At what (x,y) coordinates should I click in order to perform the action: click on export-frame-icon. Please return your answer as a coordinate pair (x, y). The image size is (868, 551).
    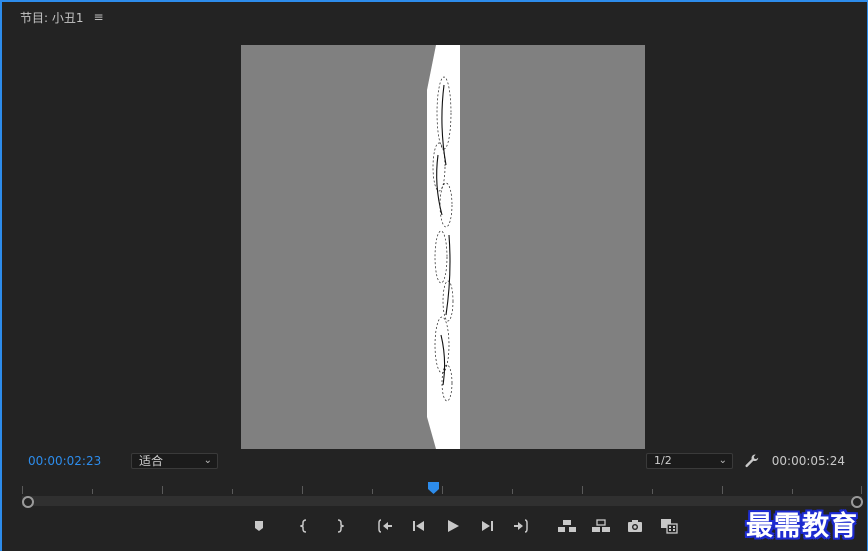
    Looking at the image, I should click on (635, 526).